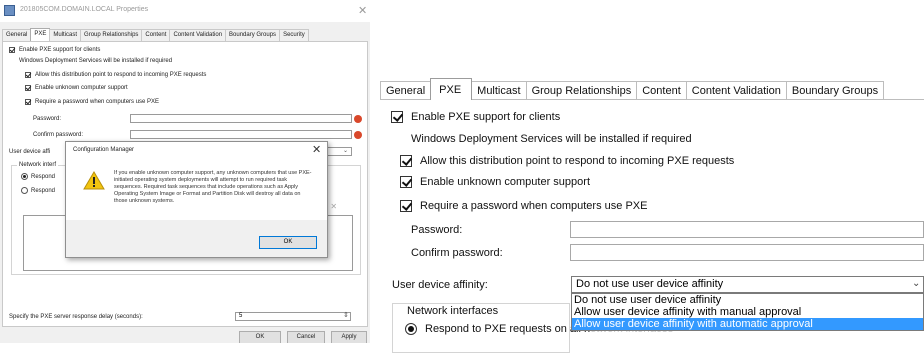  Describe the element at coordinates (747, 300) in the screenshot. I see `affinity-option: Do not use user device affinity` at that location.